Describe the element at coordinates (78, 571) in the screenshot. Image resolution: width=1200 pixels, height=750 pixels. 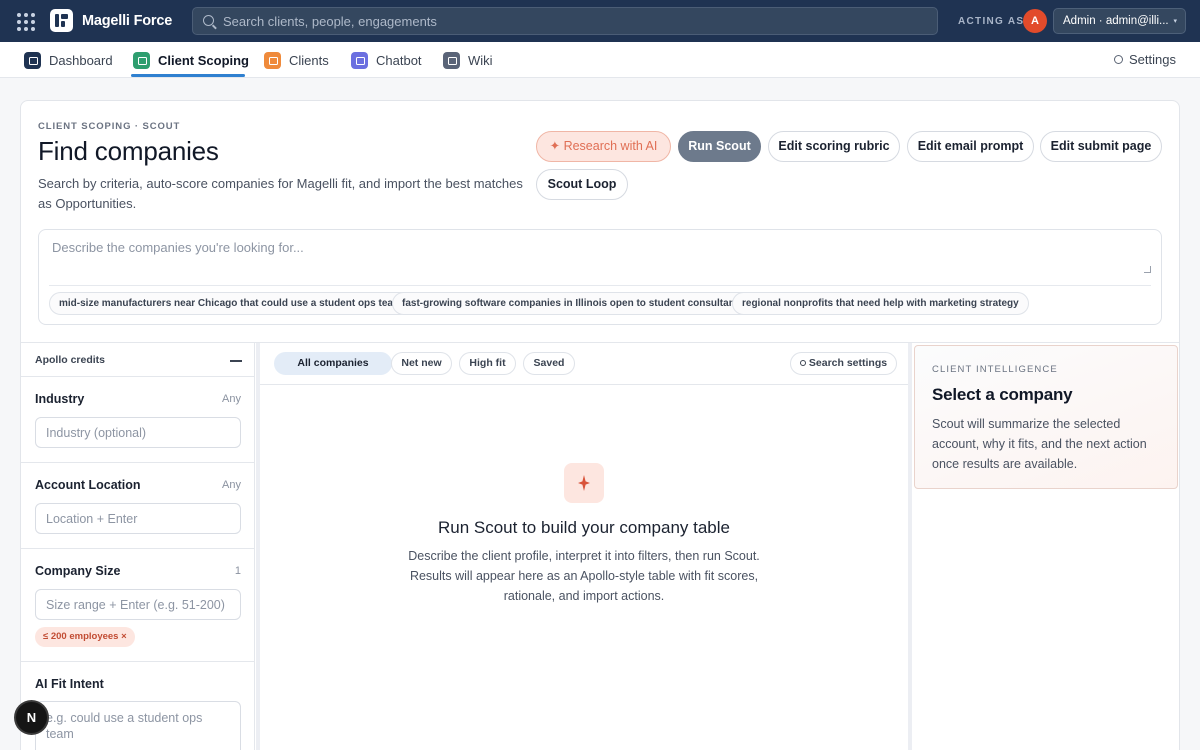
I see `company-size-label: Company Size` at that location.